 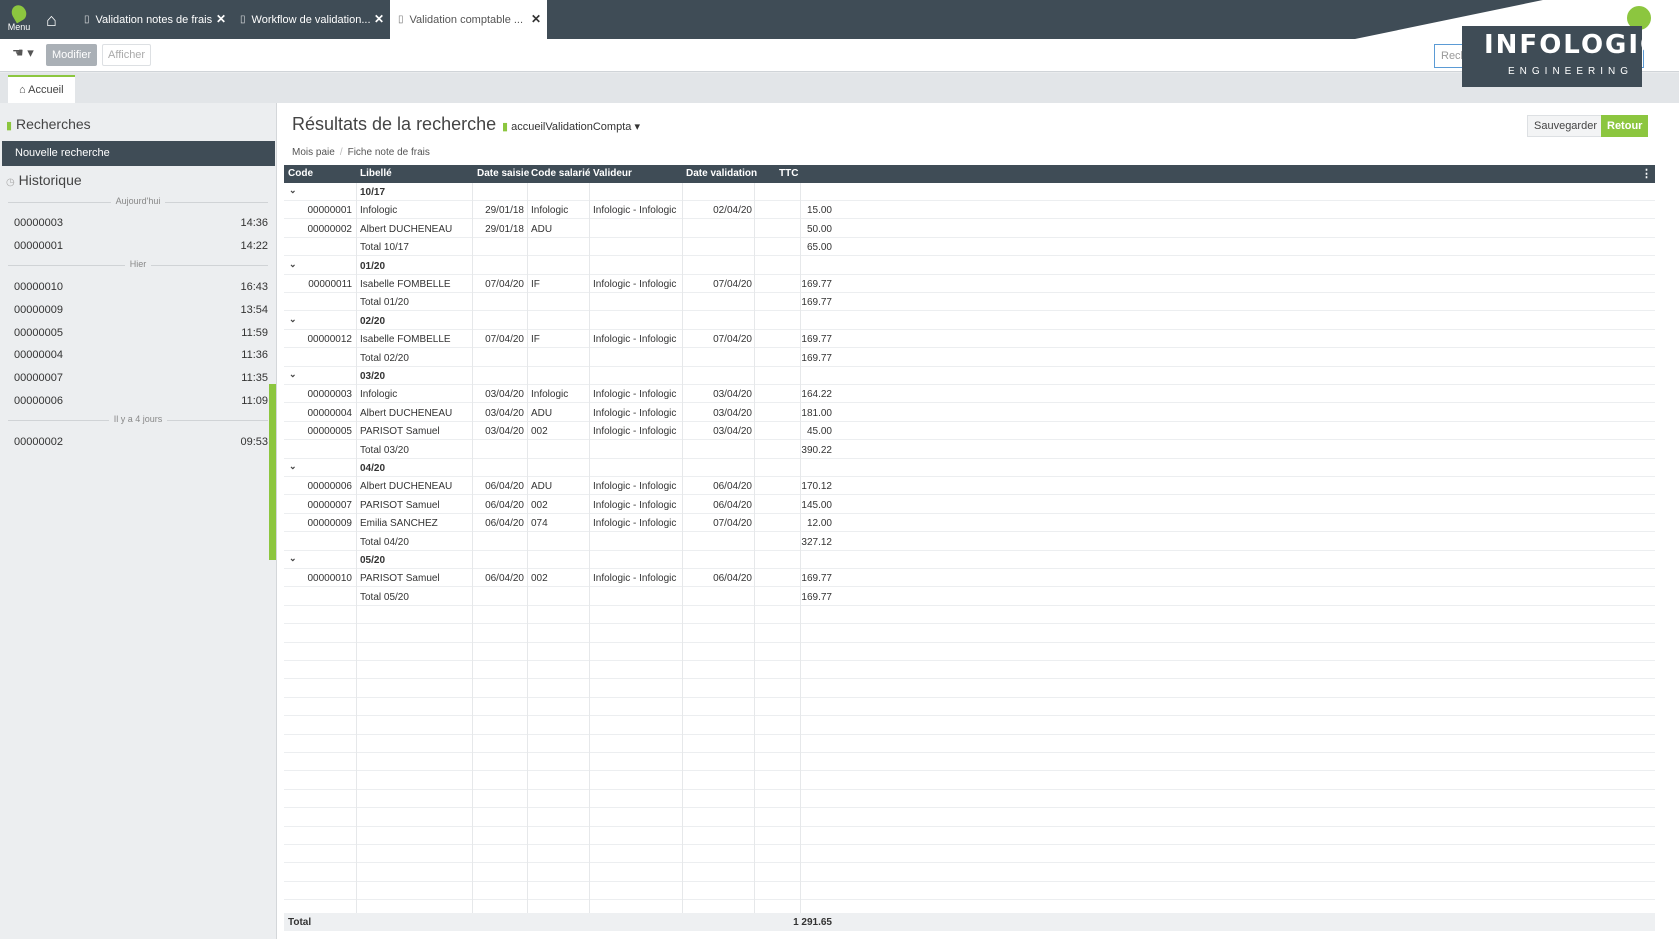 I want to click on keyboard-icon: ⌨, so click(x=1528, y=18).